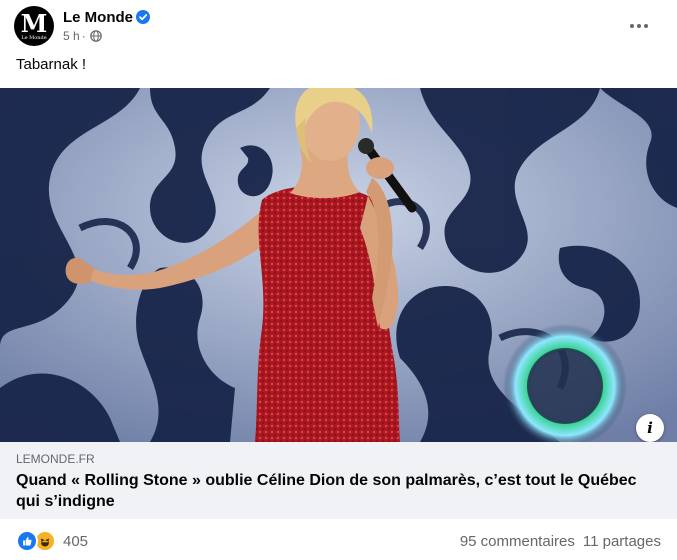 The width and height of the screenshot is (677, 560). What do you see at coordinates (76, 541) in the screenshot?
I see `reaction-count: 405` at bounding box center [76, 541].